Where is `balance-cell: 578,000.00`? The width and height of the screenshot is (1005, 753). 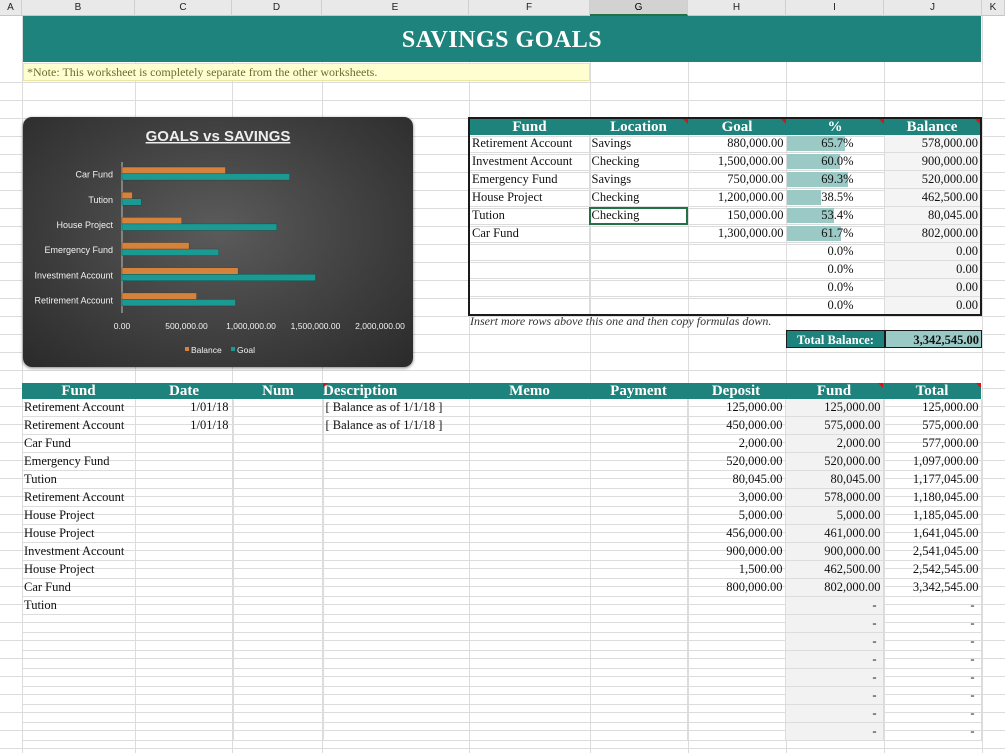 balance-cell: 578,000.00 is located at coordinates (933, 144).